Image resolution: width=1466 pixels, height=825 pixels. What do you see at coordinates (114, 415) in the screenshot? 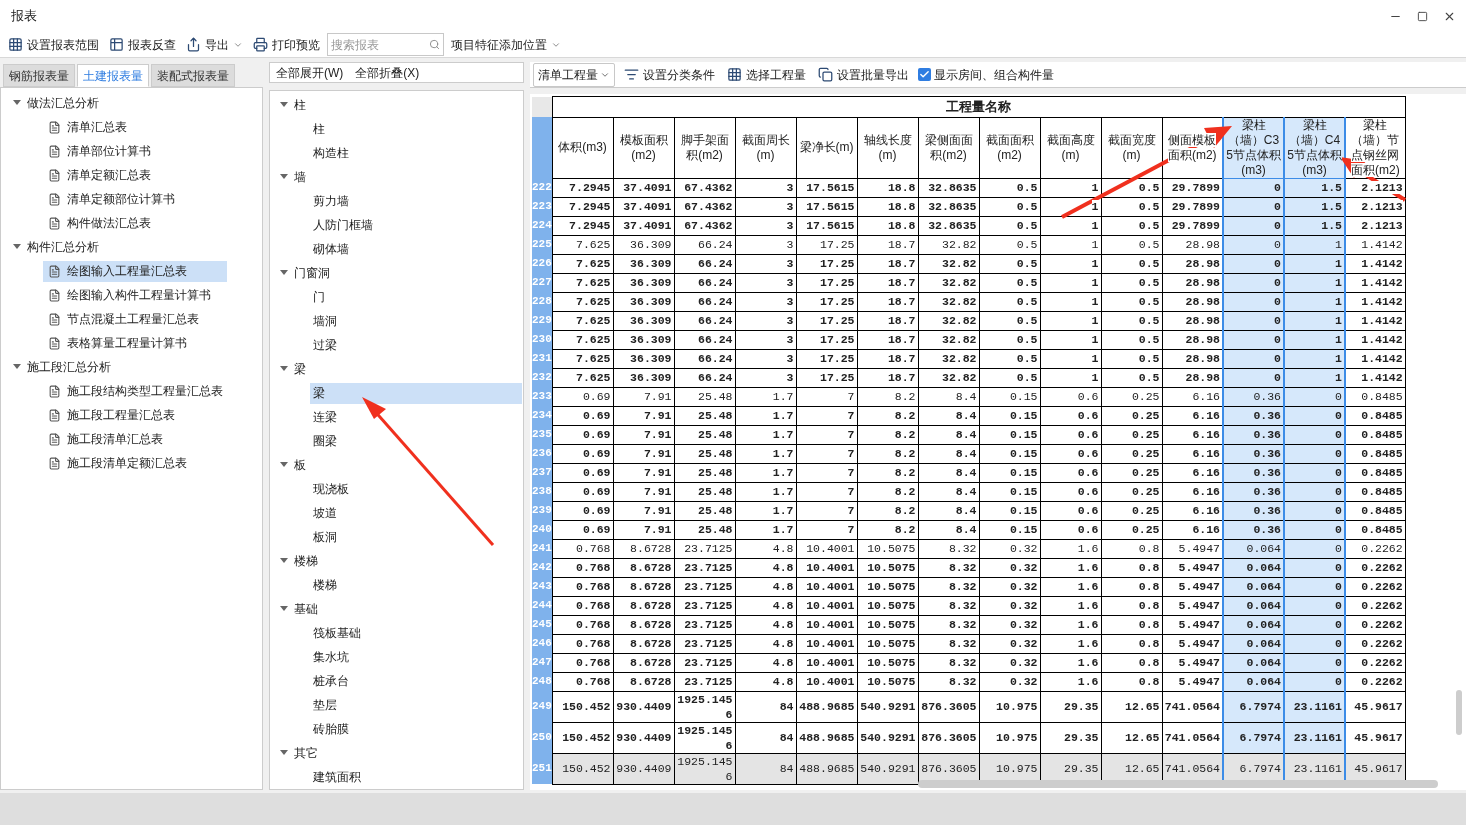
I see `report-tree-item: 施工段工程量汇总表` at bounding box center [114, 415].